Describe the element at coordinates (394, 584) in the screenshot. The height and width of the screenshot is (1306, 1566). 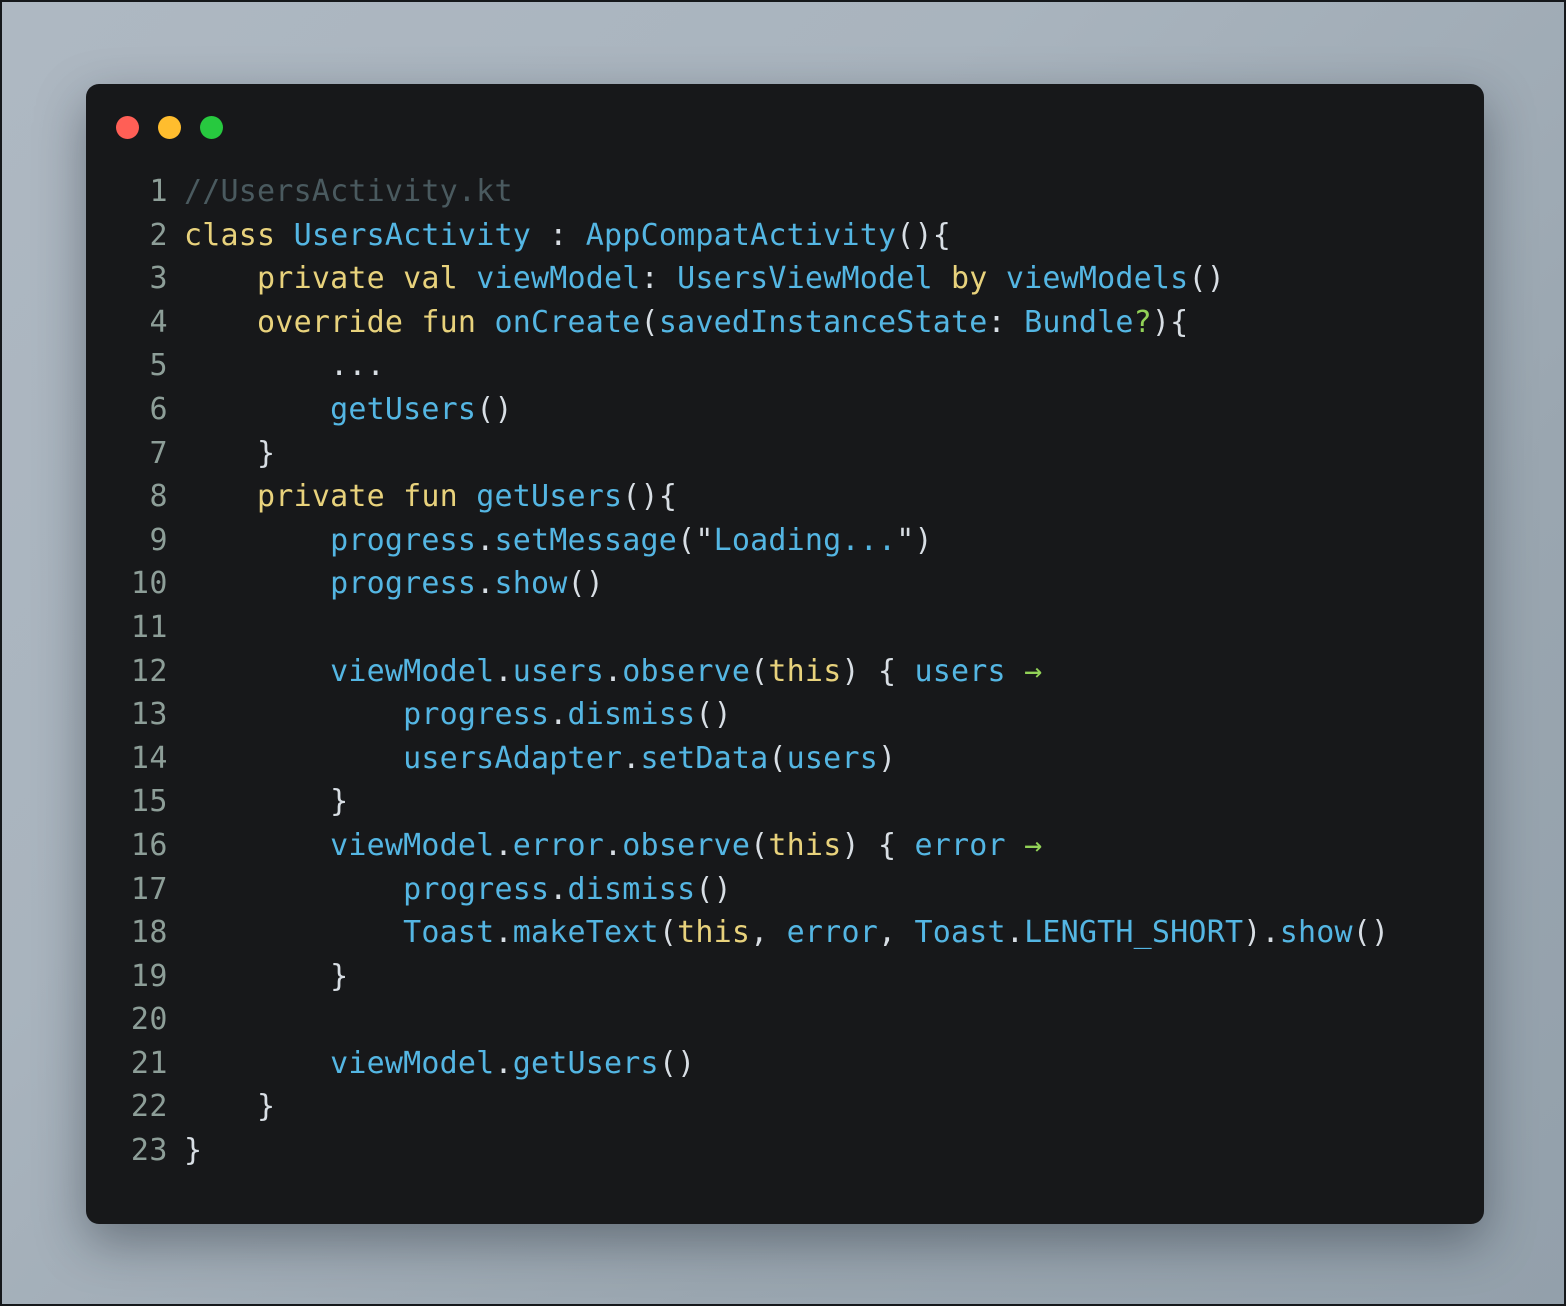
I see `code-line-text: progress.show()` at that location.